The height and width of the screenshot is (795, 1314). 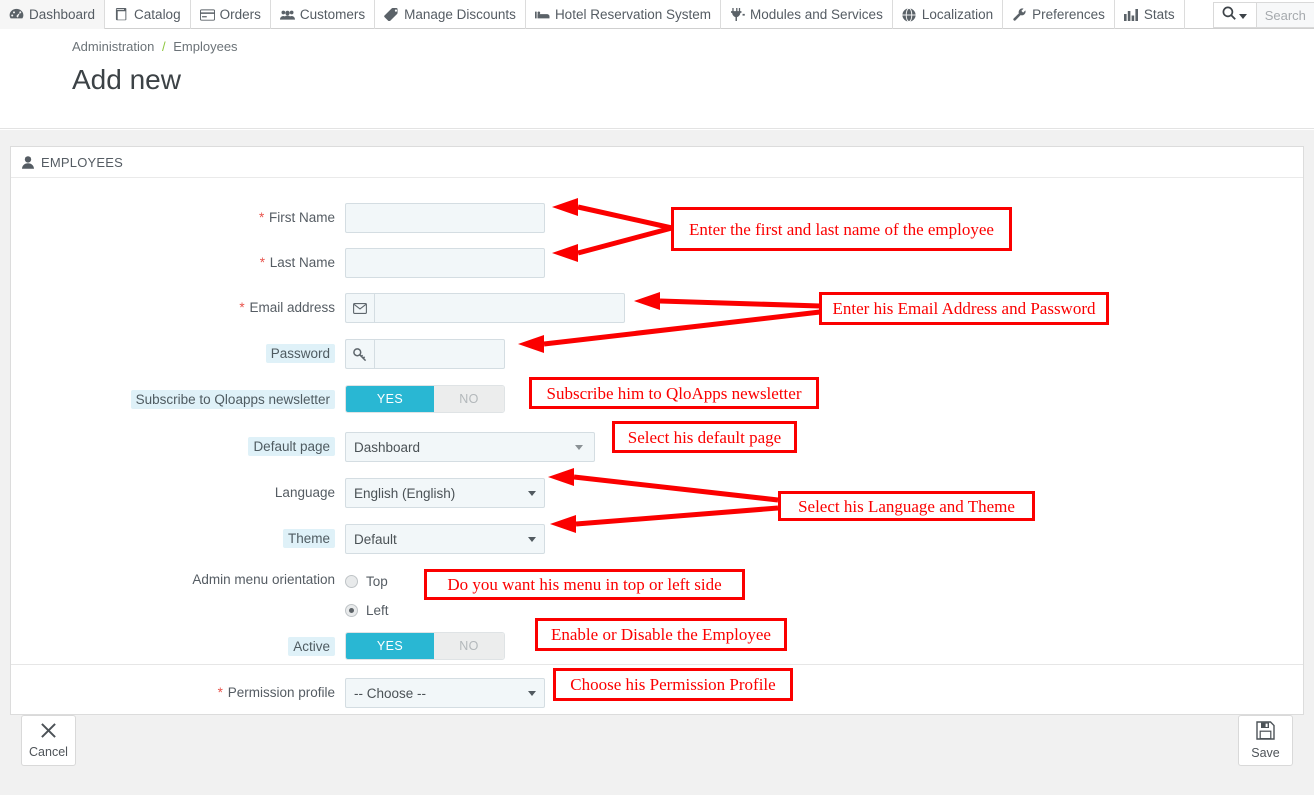 I want to click on floppy-disk-icon, so click(x=1265, y=733).